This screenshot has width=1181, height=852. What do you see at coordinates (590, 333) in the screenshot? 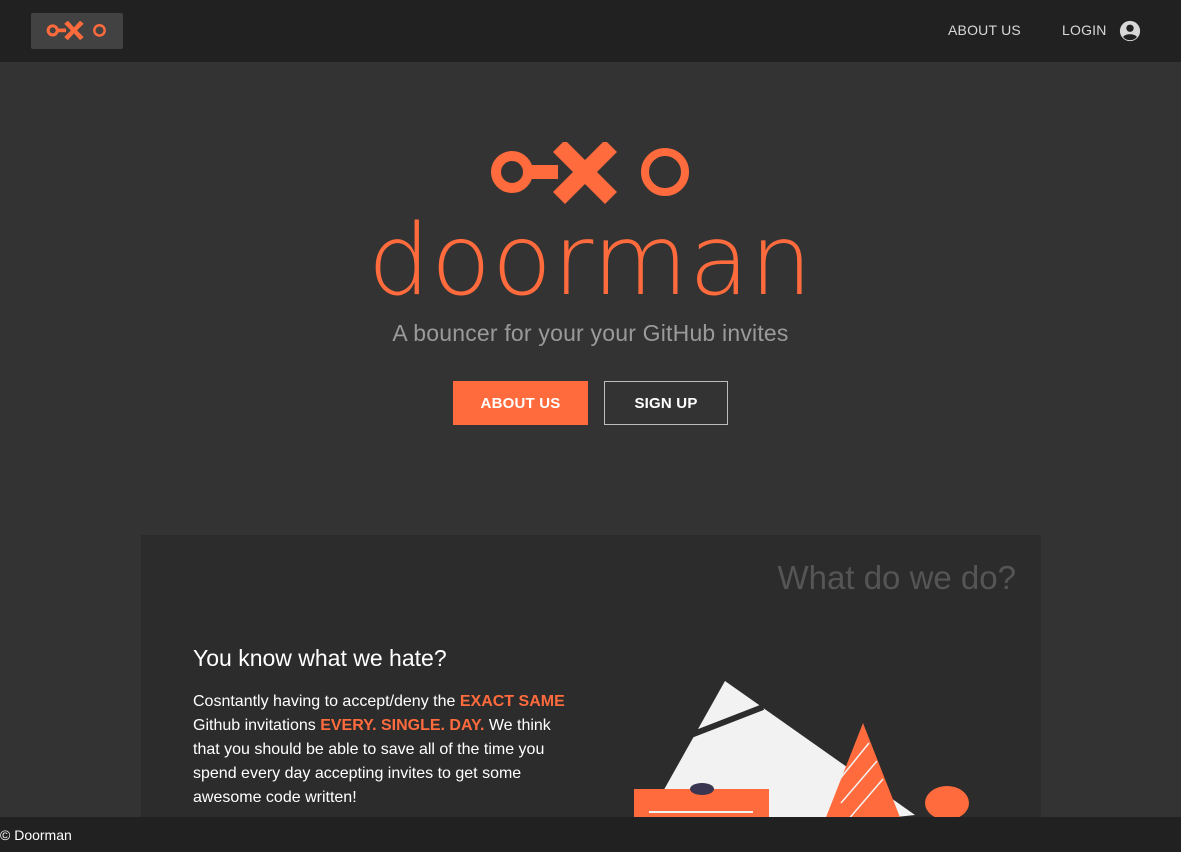
I see `hero-tagline: A bouncer for your your GitHub invites` at bounding box center [590, 333].